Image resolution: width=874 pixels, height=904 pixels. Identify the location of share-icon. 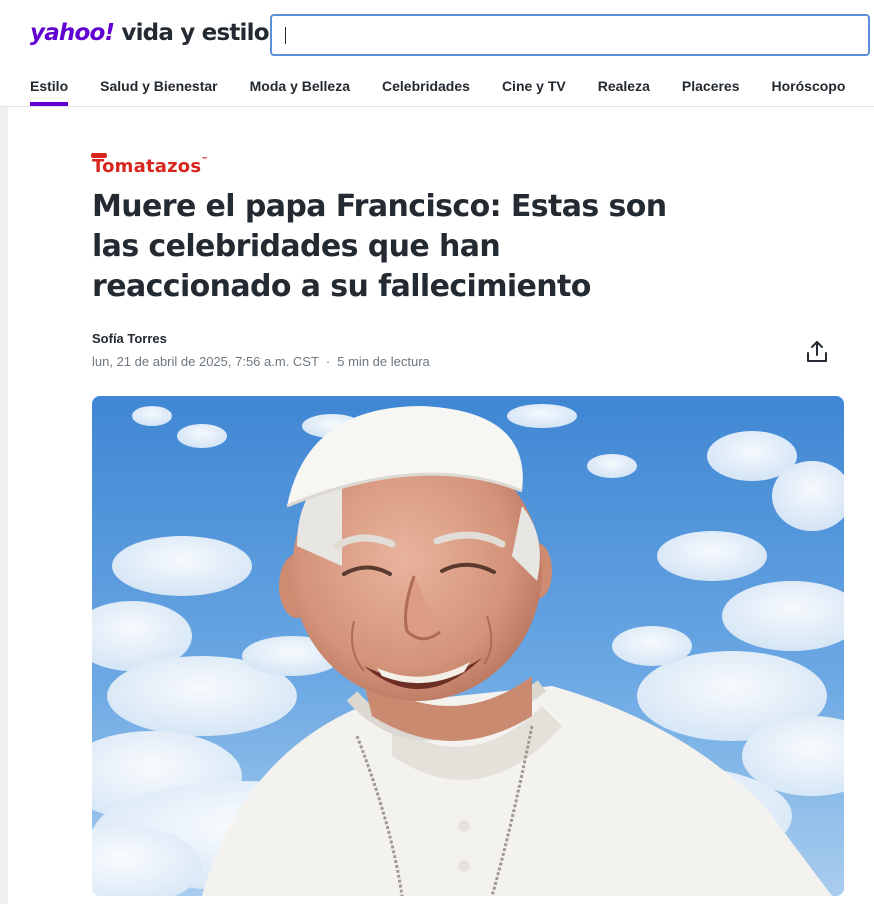
(817, 351).